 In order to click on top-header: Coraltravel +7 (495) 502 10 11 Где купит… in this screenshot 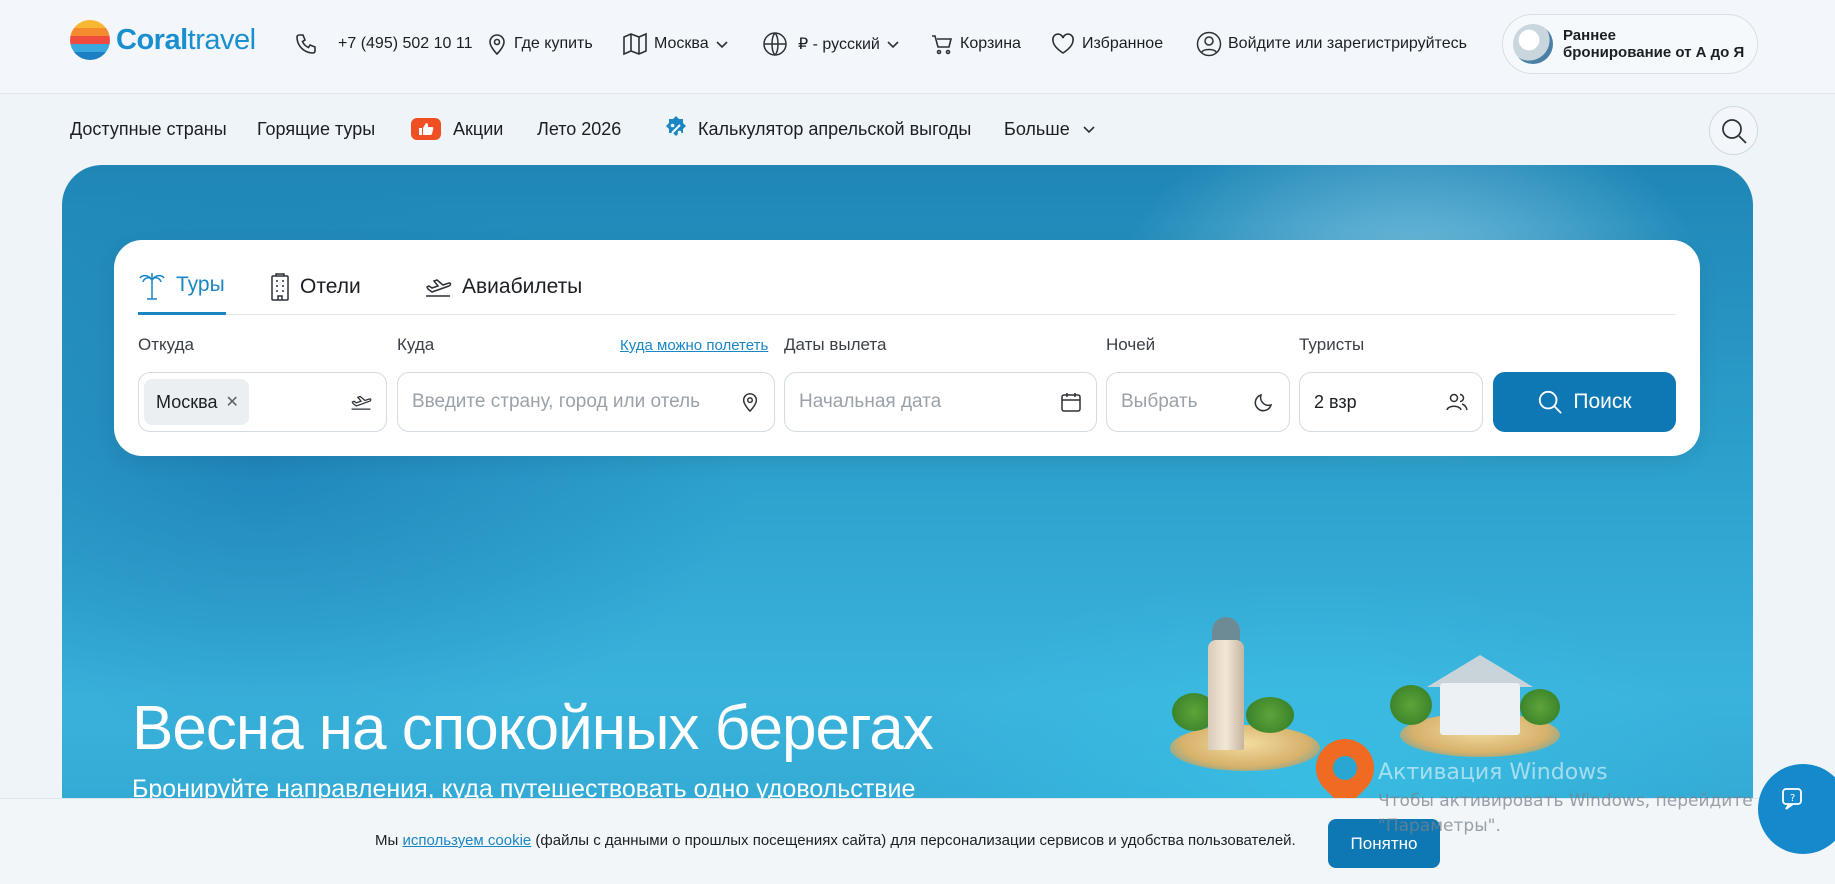, I will do `click(917, 47)`.